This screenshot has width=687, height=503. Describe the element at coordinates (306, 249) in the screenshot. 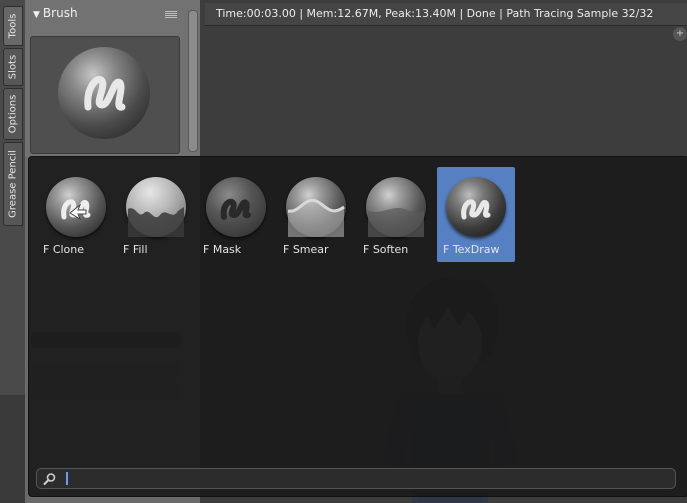

I see `brush-label: F Smear` at that location.